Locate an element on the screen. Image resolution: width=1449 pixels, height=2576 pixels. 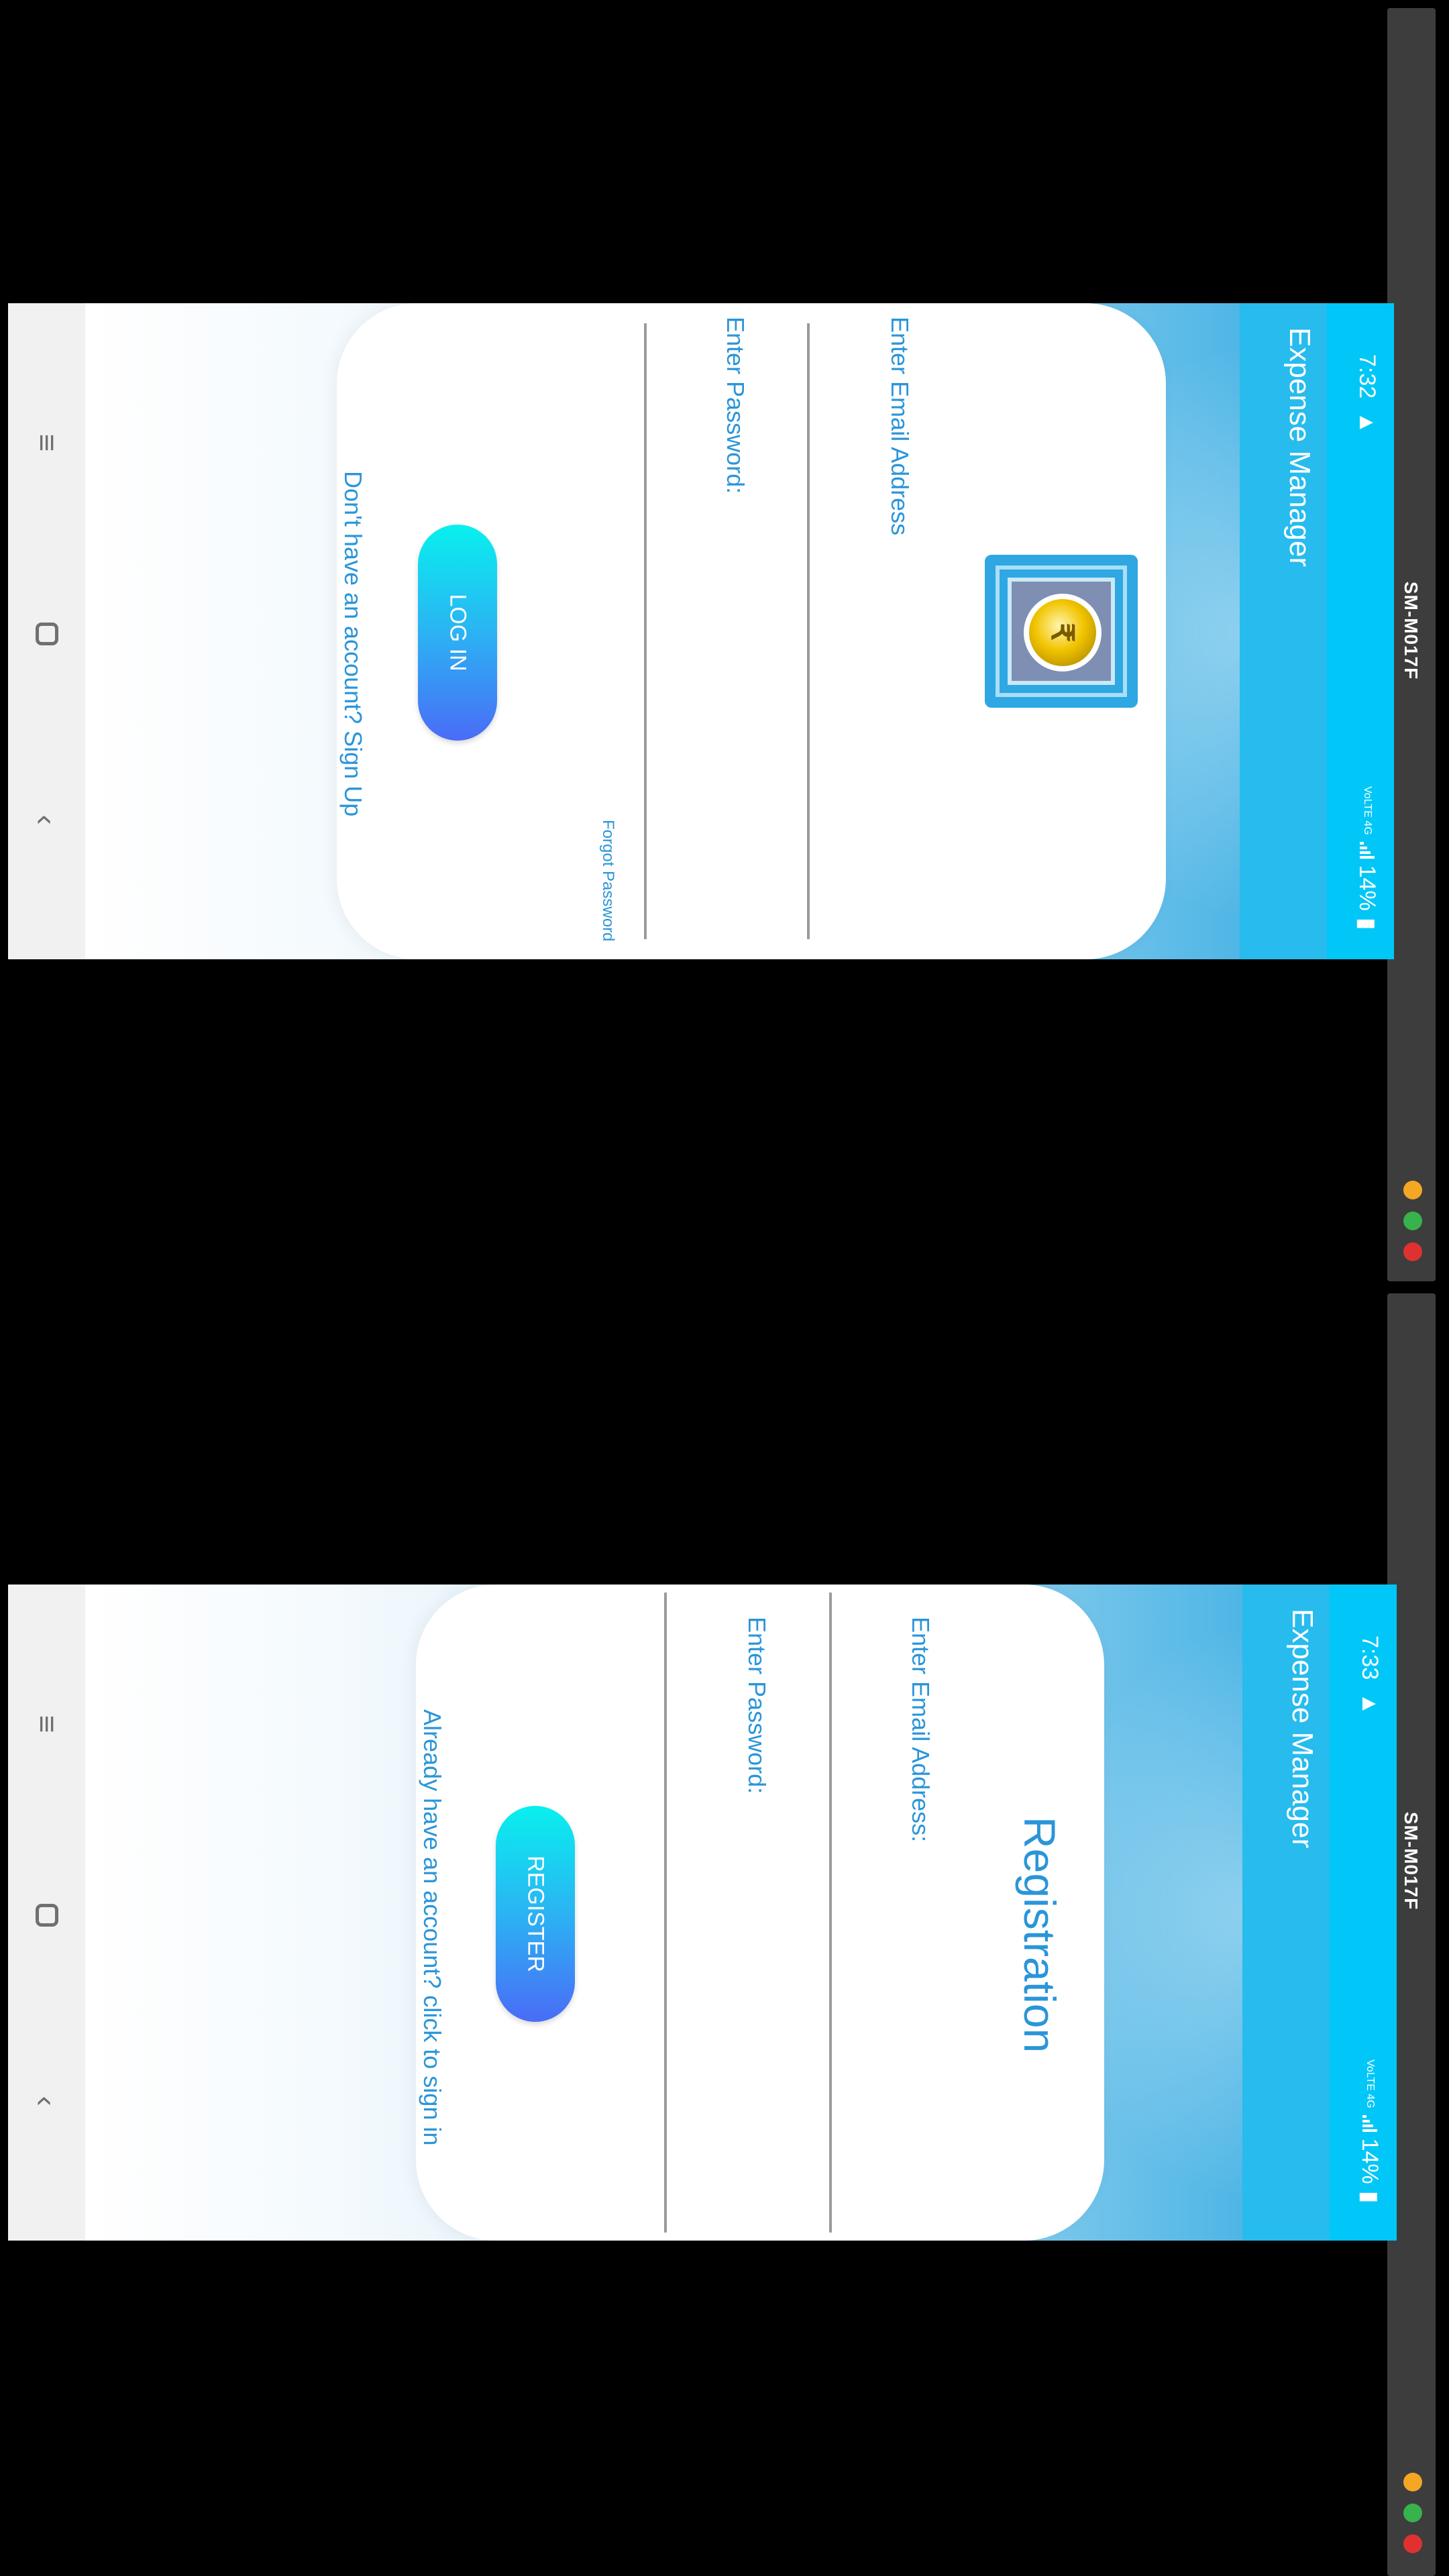
login-button: LOG IN is located at coordinates (457, 633).